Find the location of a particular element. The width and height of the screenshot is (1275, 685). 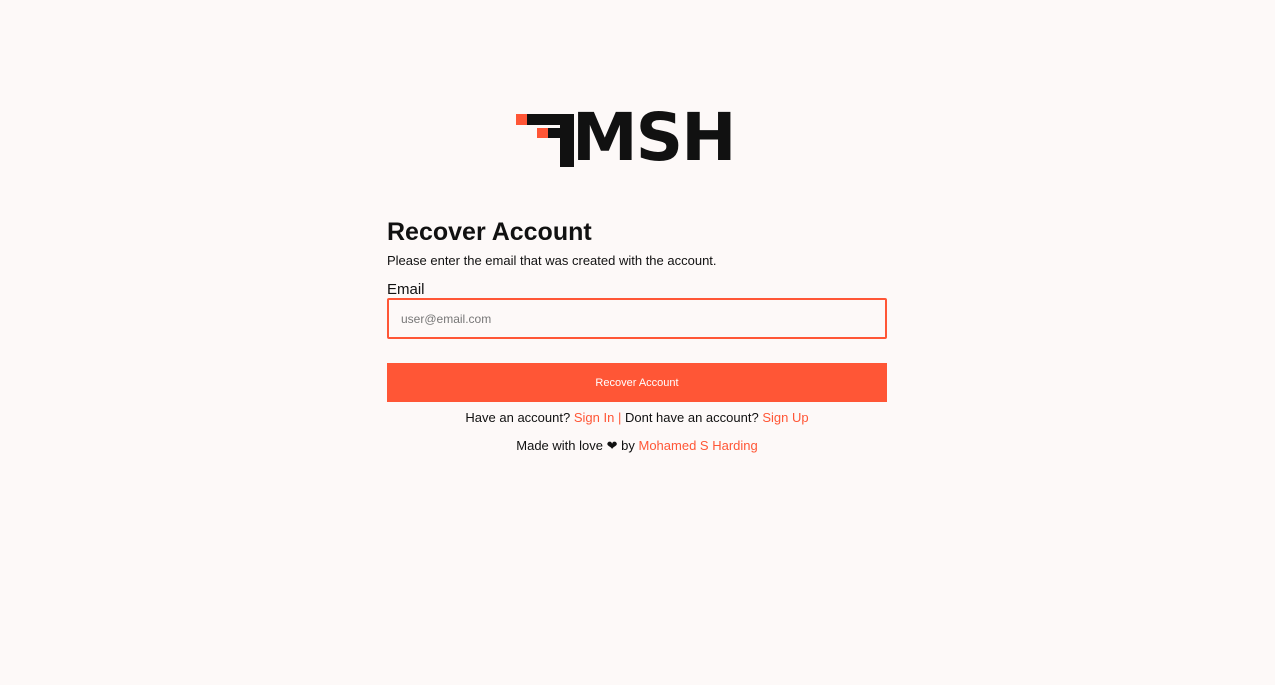

heart-icon: ❤ is located at coordinates (612, 445).